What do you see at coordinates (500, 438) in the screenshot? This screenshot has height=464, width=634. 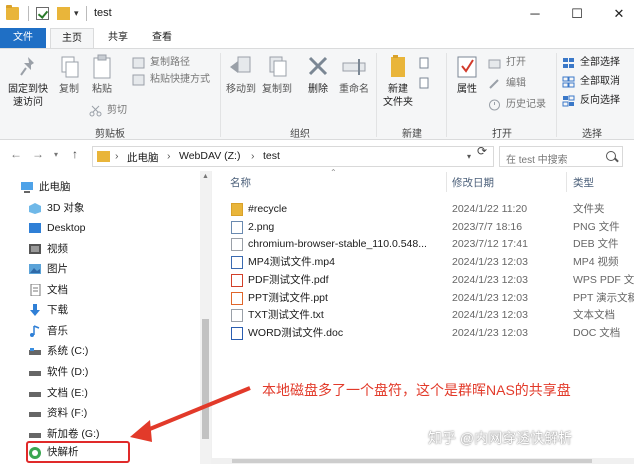 I see `watermark: 知乎 @内网穿透快解析` at bounding box center [500, 438].